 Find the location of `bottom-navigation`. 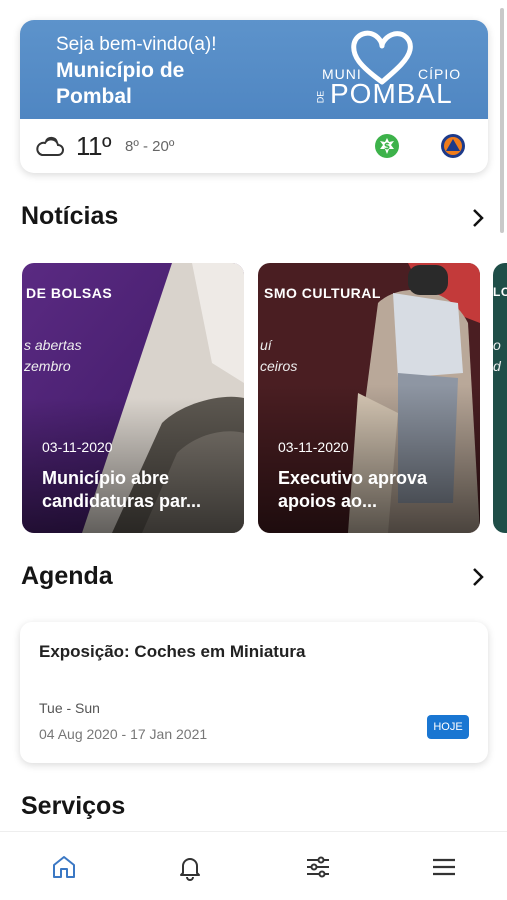

bottom-navigation is located at coordinates (253, 865).